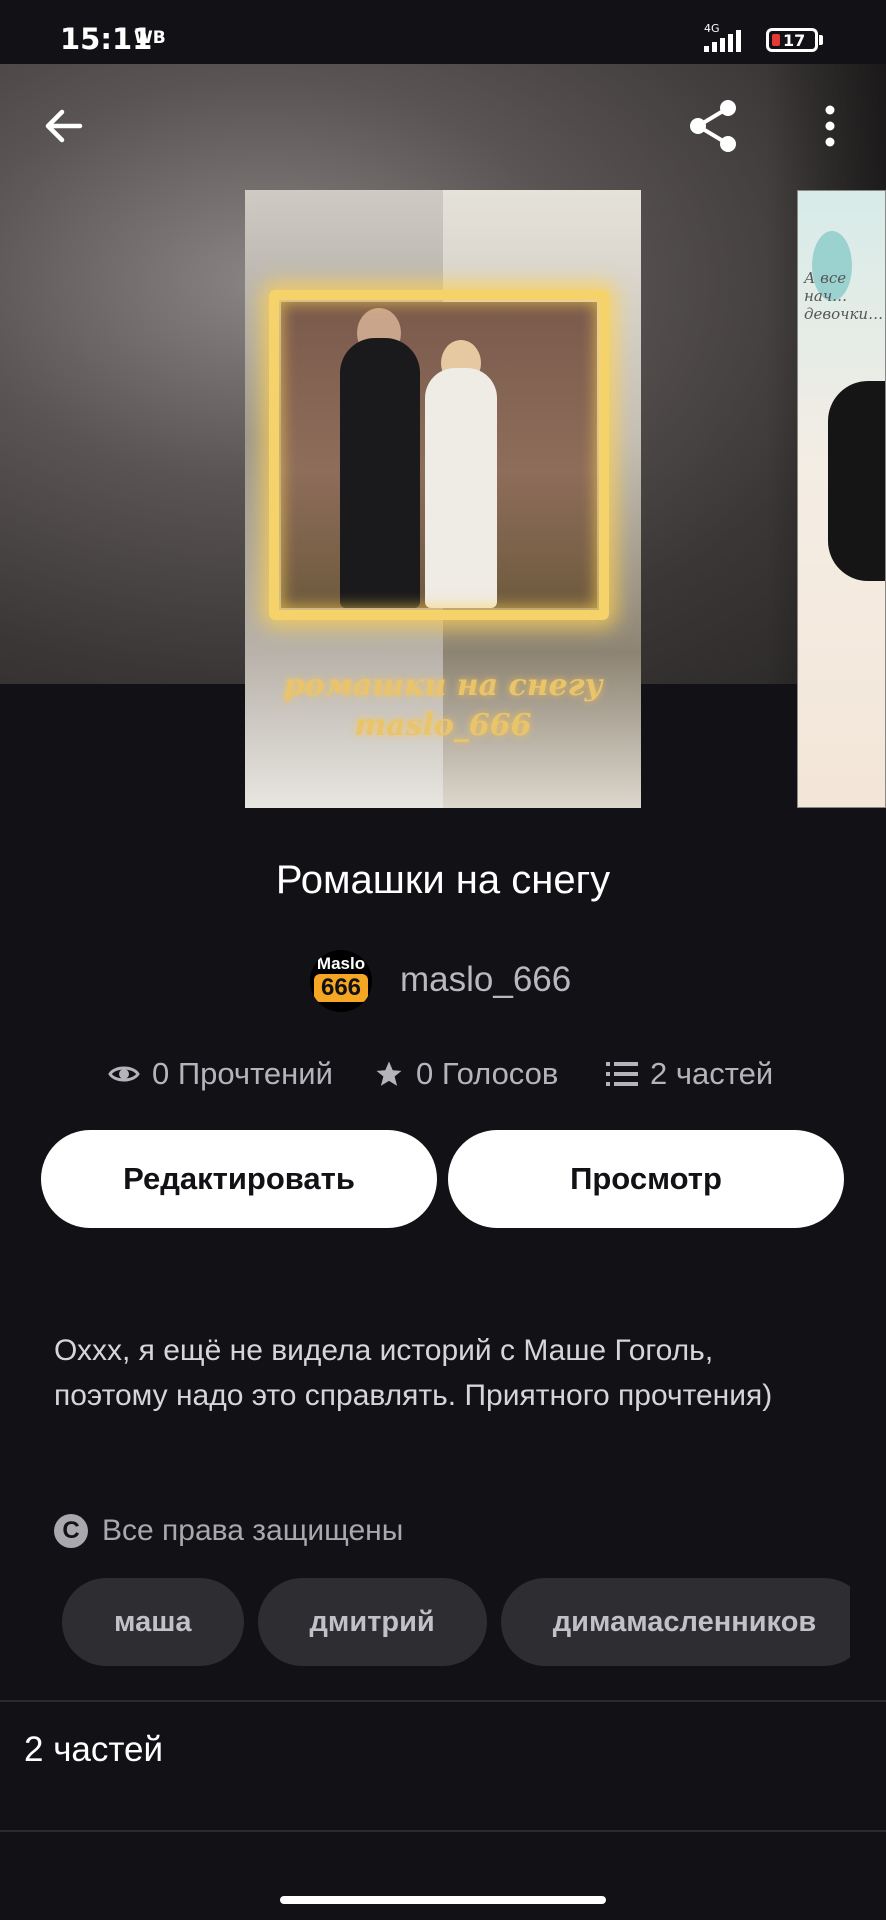  I want to click on votes-count: 0 Голосов, so click(487, 1073).